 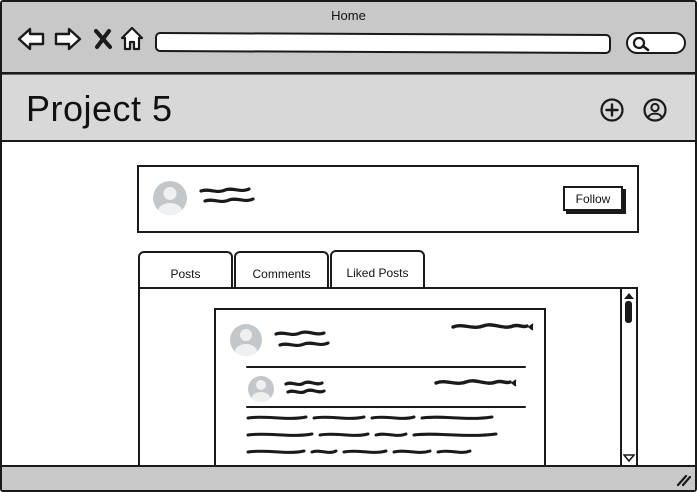 I want to click on arrow-right-icon, so click(x=68, y=39).